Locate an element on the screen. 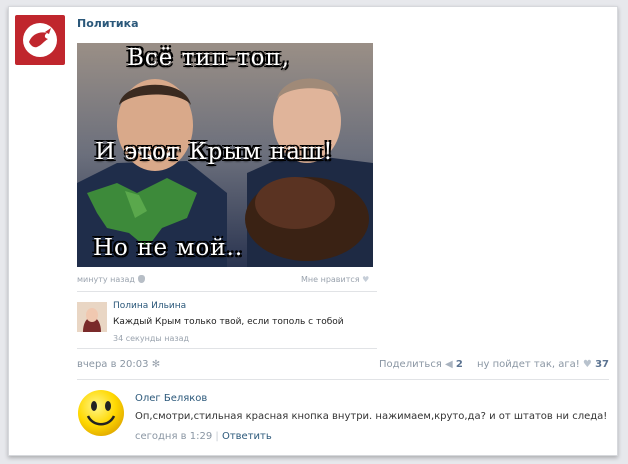 The width and height of the screenshot is (628, 464). comment-time: 34 секунды назад is located at coordinates (151, 338).